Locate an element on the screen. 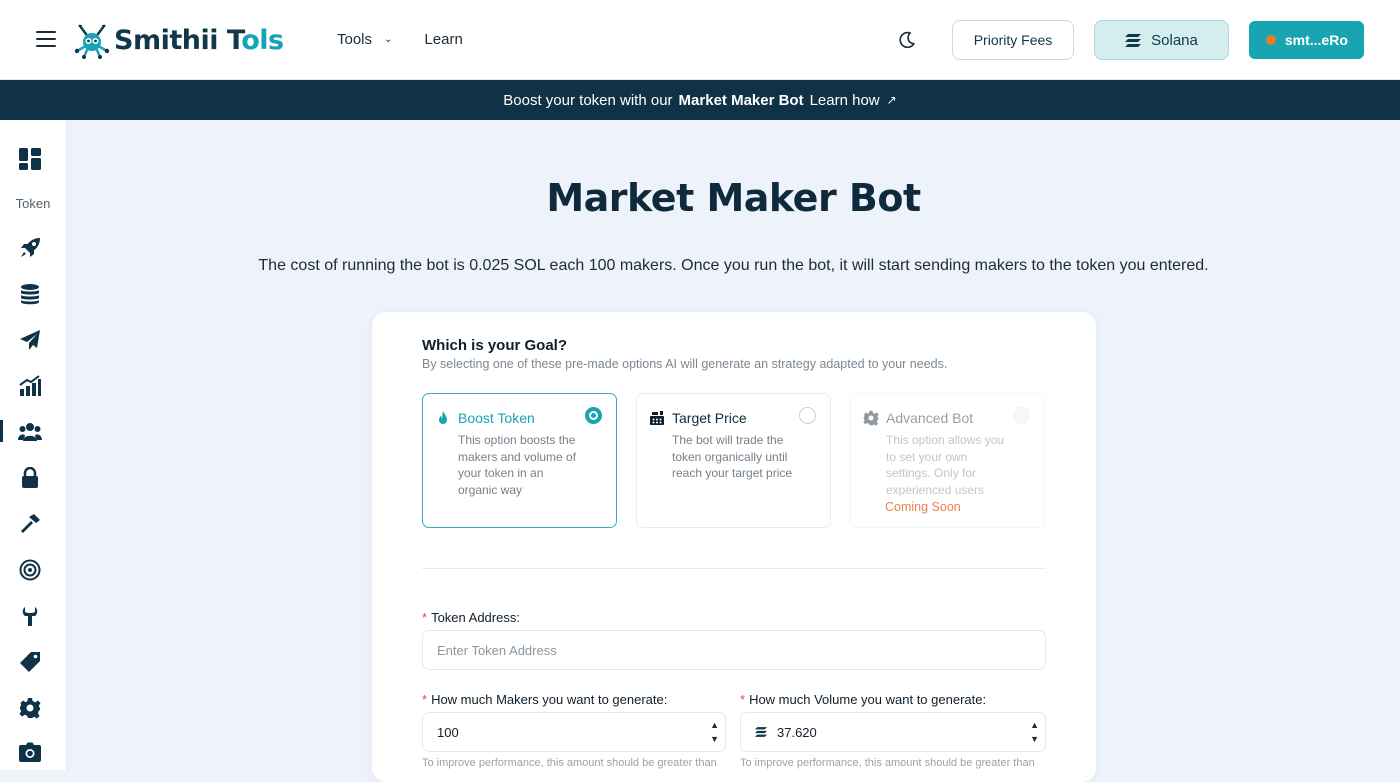 The width and height of the screenshot is (1400, 782). rocket-icon is located at coordinates (30, 248).